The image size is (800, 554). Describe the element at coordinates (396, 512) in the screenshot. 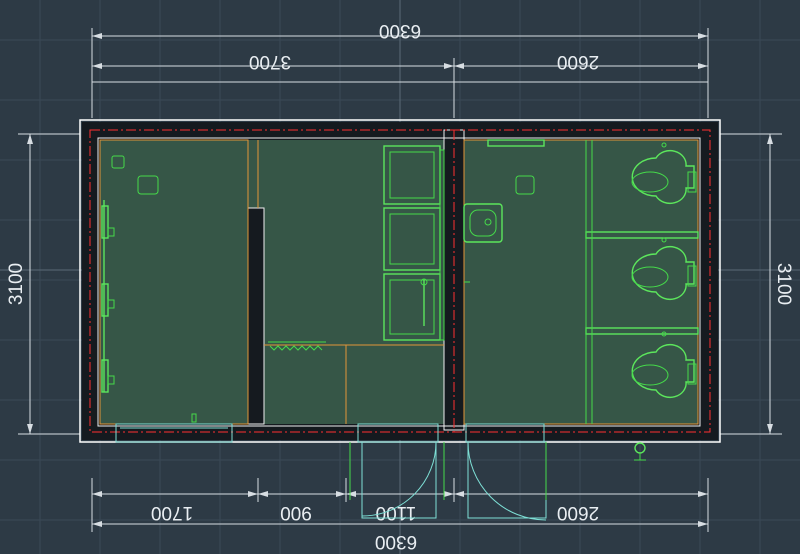

I see `dim-bottom-3: 1100` at that location.